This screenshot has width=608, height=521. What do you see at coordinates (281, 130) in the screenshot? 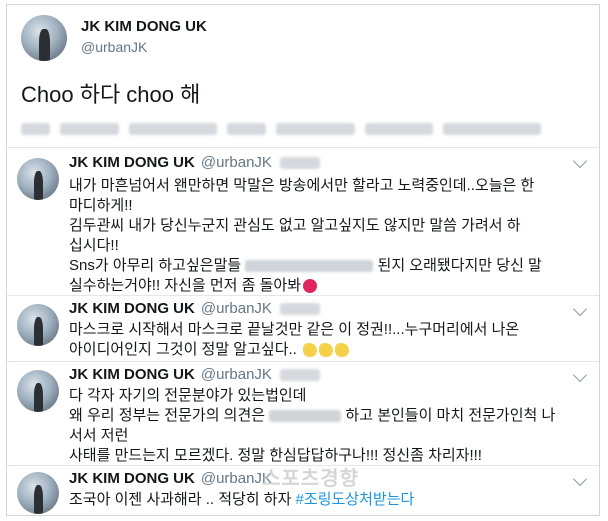
I see `redacted-tweet-meta` at bounding box center [281, 130].